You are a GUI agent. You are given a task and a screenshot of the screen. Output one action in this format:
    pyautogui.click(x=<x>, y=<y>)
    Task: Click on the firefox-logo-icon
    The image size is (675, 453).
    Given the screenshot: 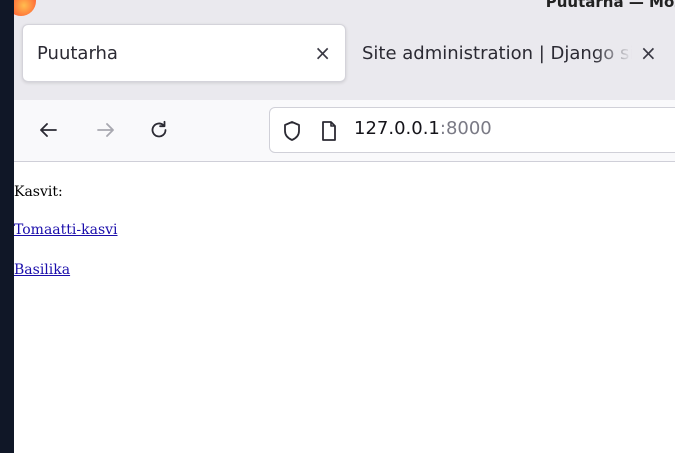 What is the action you would take?
    pyautogui.click(x=25, y=8)
    